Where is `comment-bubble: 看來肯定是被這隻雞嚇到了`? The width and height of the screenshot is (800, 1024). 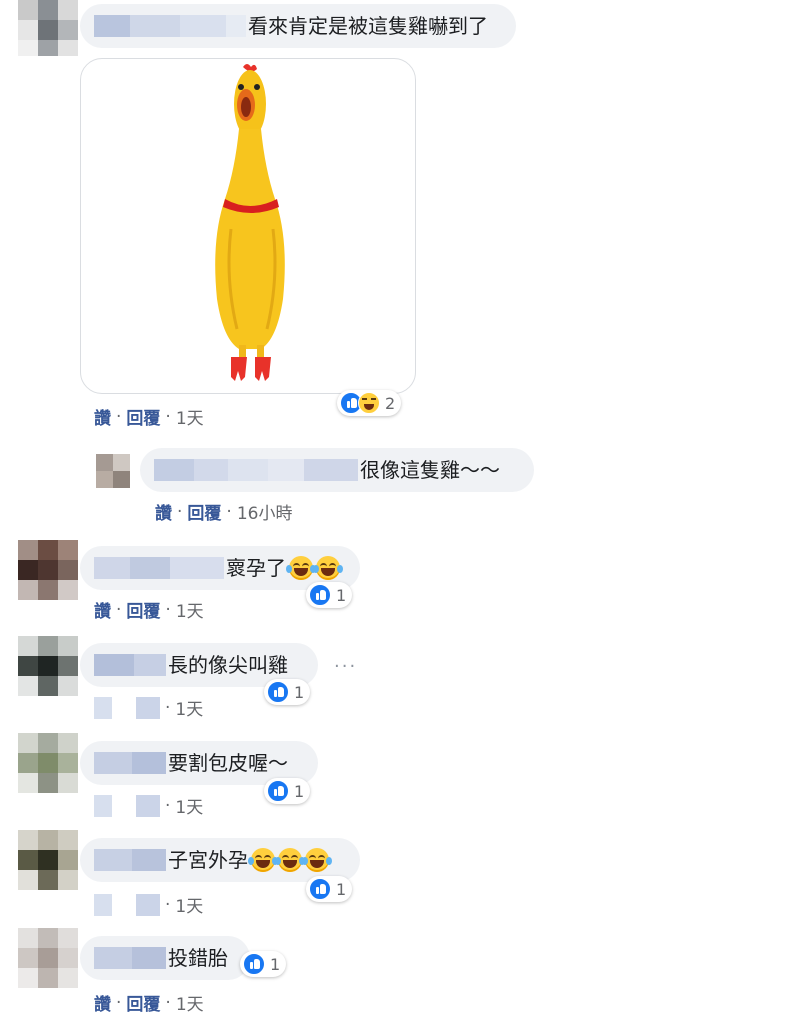 comment-bubble: 看來肯定是被這隻雞嚇到了 is located at coordinates (298, 26).